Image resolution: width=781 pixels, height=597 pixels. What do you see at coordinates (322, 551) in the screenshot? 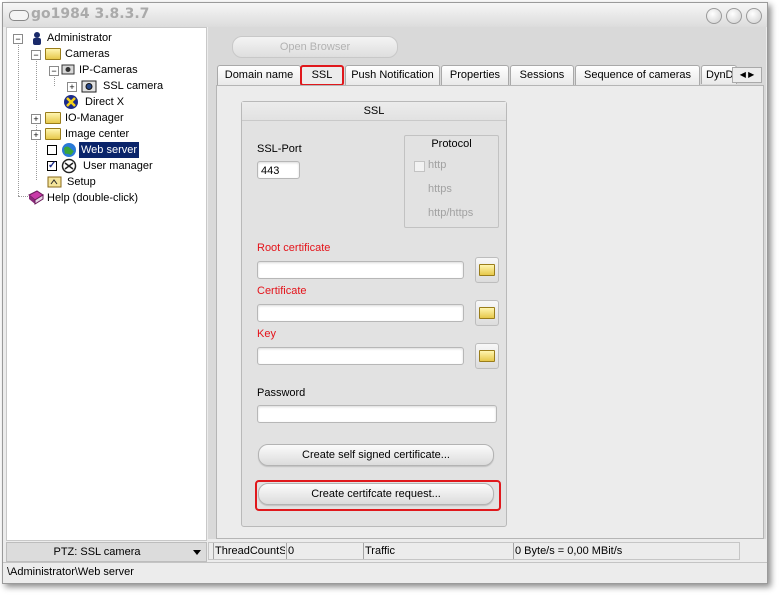
I see `status-count-value: 0` at bounding box center [322, 551].